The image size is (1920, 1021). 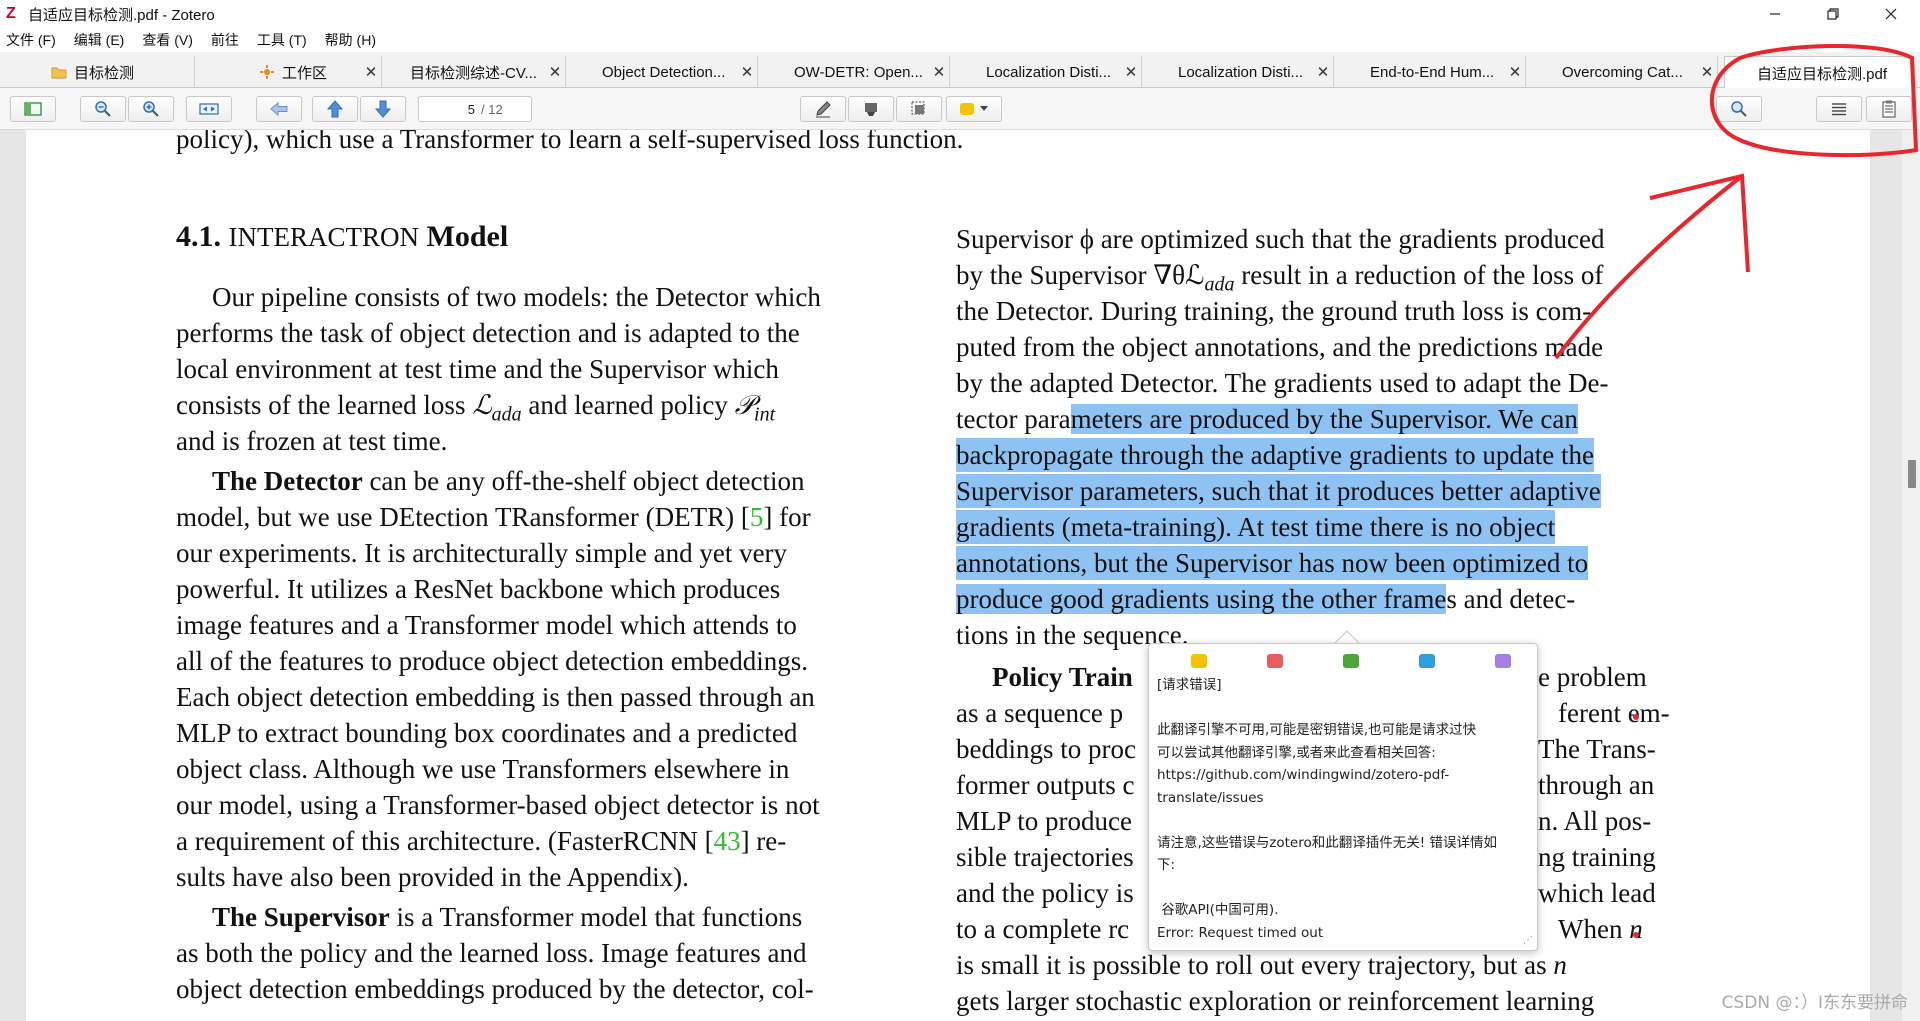 What do you see at coordinates (282, 40) in the screenshot?
I see `menu-tools: 工具 (T)` at bounding box center [282, 40].